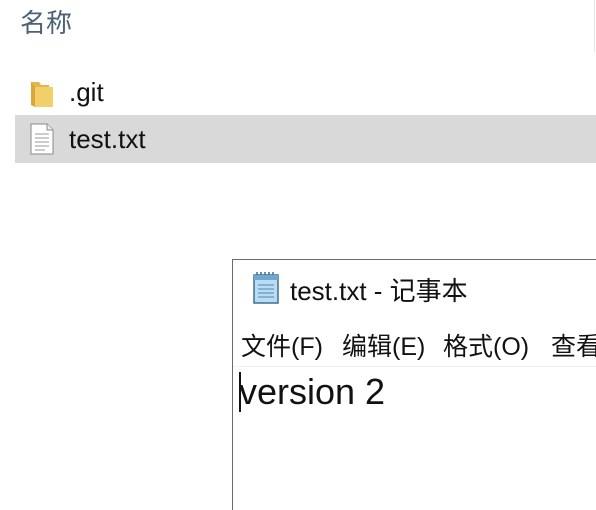 Image resolution: width=596 pixels, height=510 pixels. I want to click on notepad-menu-bar: 文件(F) 编辑(E) 格式(O) 查看, so click(414, 344).